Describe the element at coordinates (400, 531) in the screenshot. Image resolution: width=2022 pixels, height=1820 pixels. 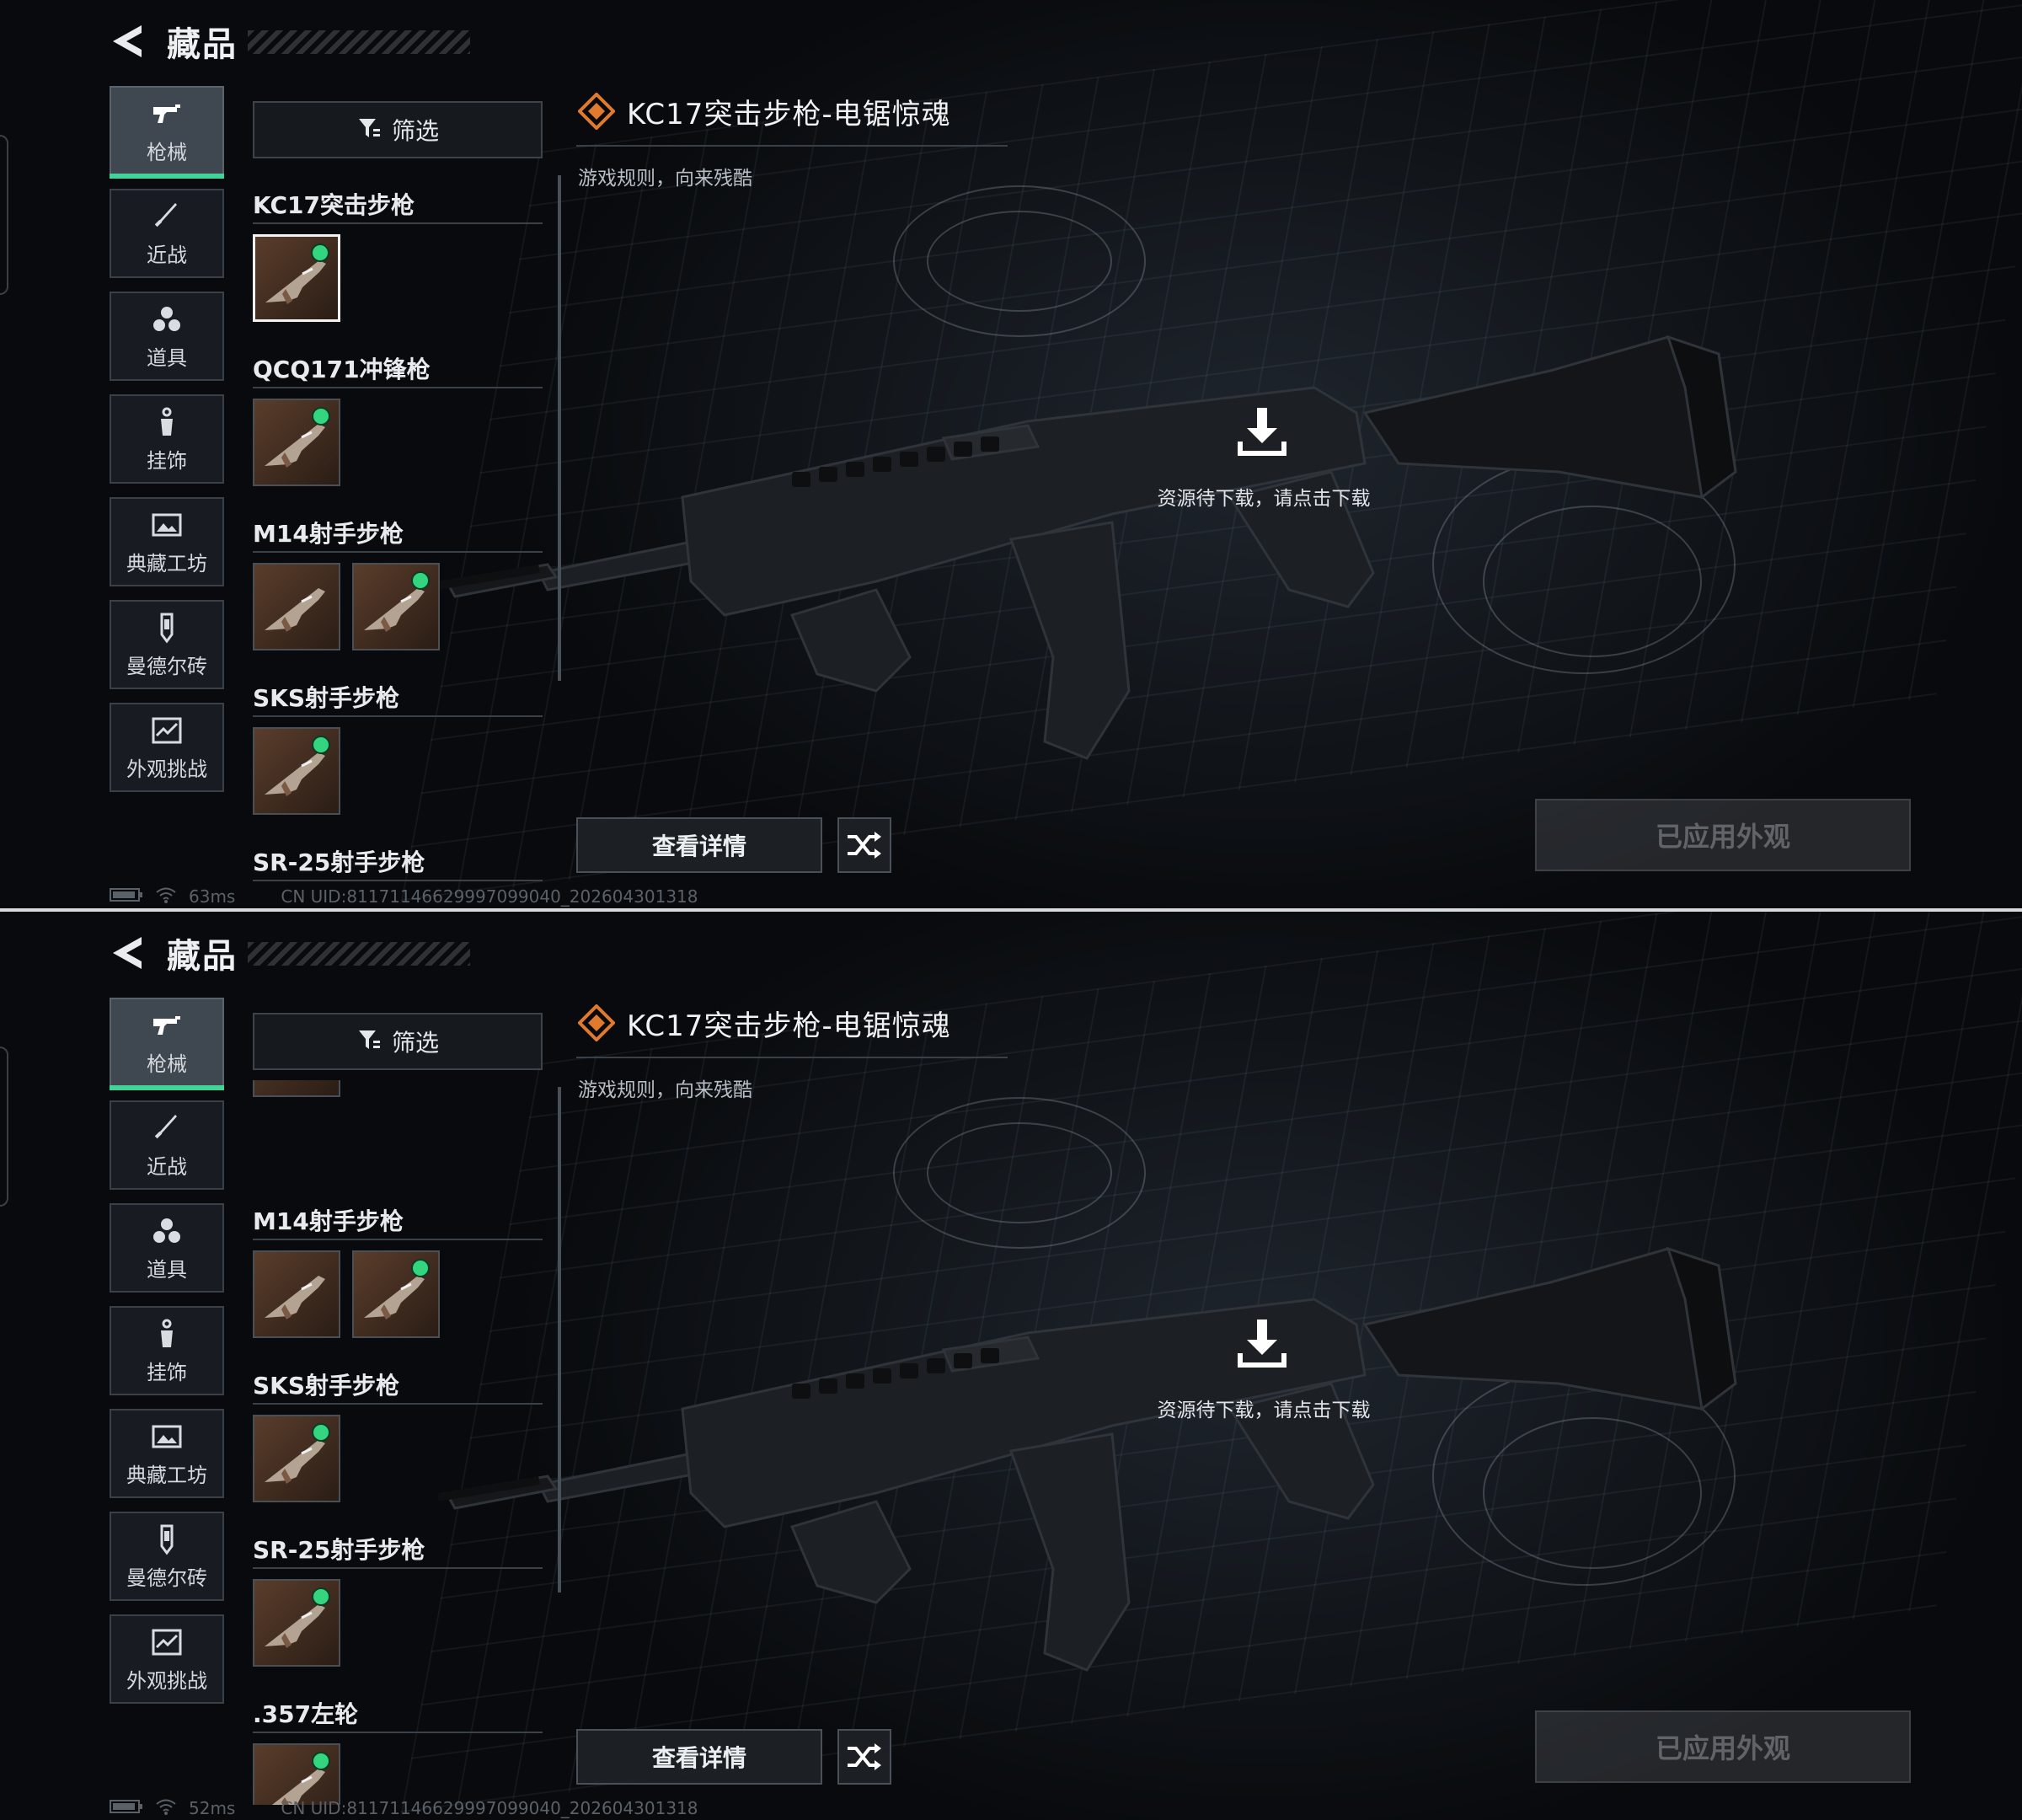
I see `weapon-list: KC17突击步枪 QCQ171冲锋枪 M14射手步枪 SKS射手步枪 SR-25射手步枪` at that location.